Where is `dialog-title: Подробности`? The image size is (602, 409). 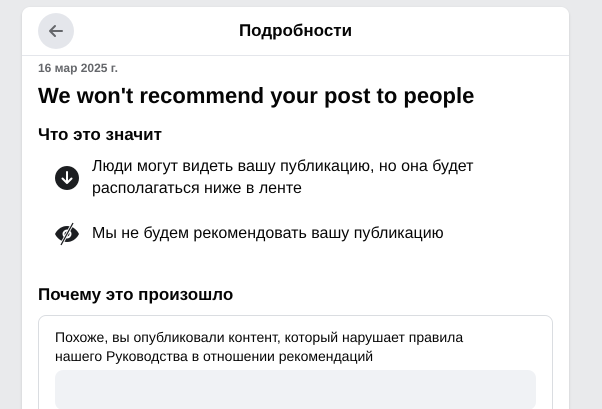
dialog-title: Подробности is located at coordinates (295, 31).